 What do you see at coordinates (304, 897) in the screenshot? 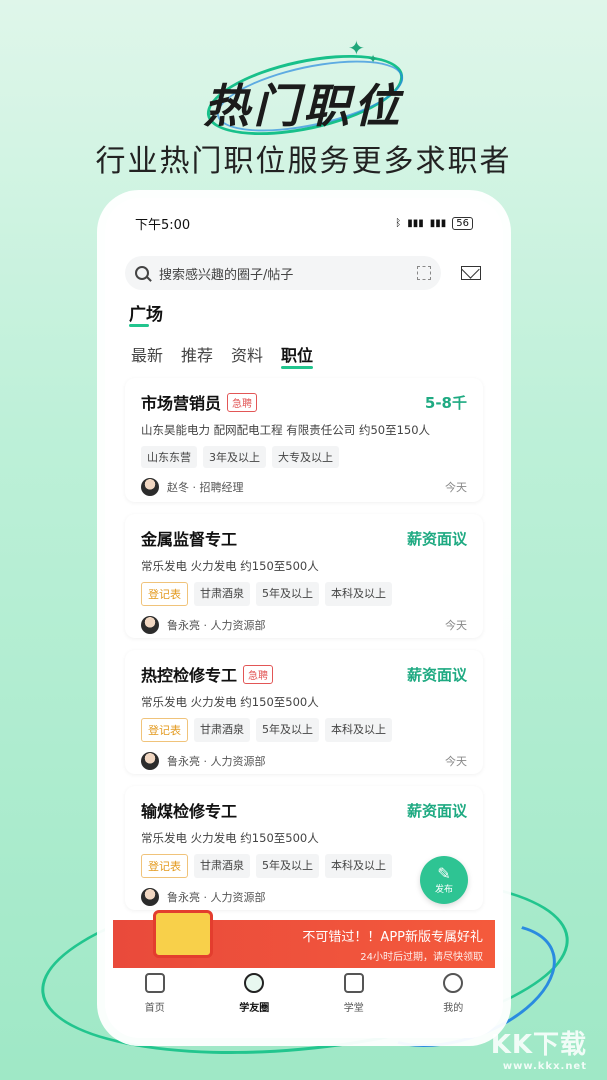
I see `poster-row: 鲁永亮 · 人力资源部` at bounding box center [304, 897].